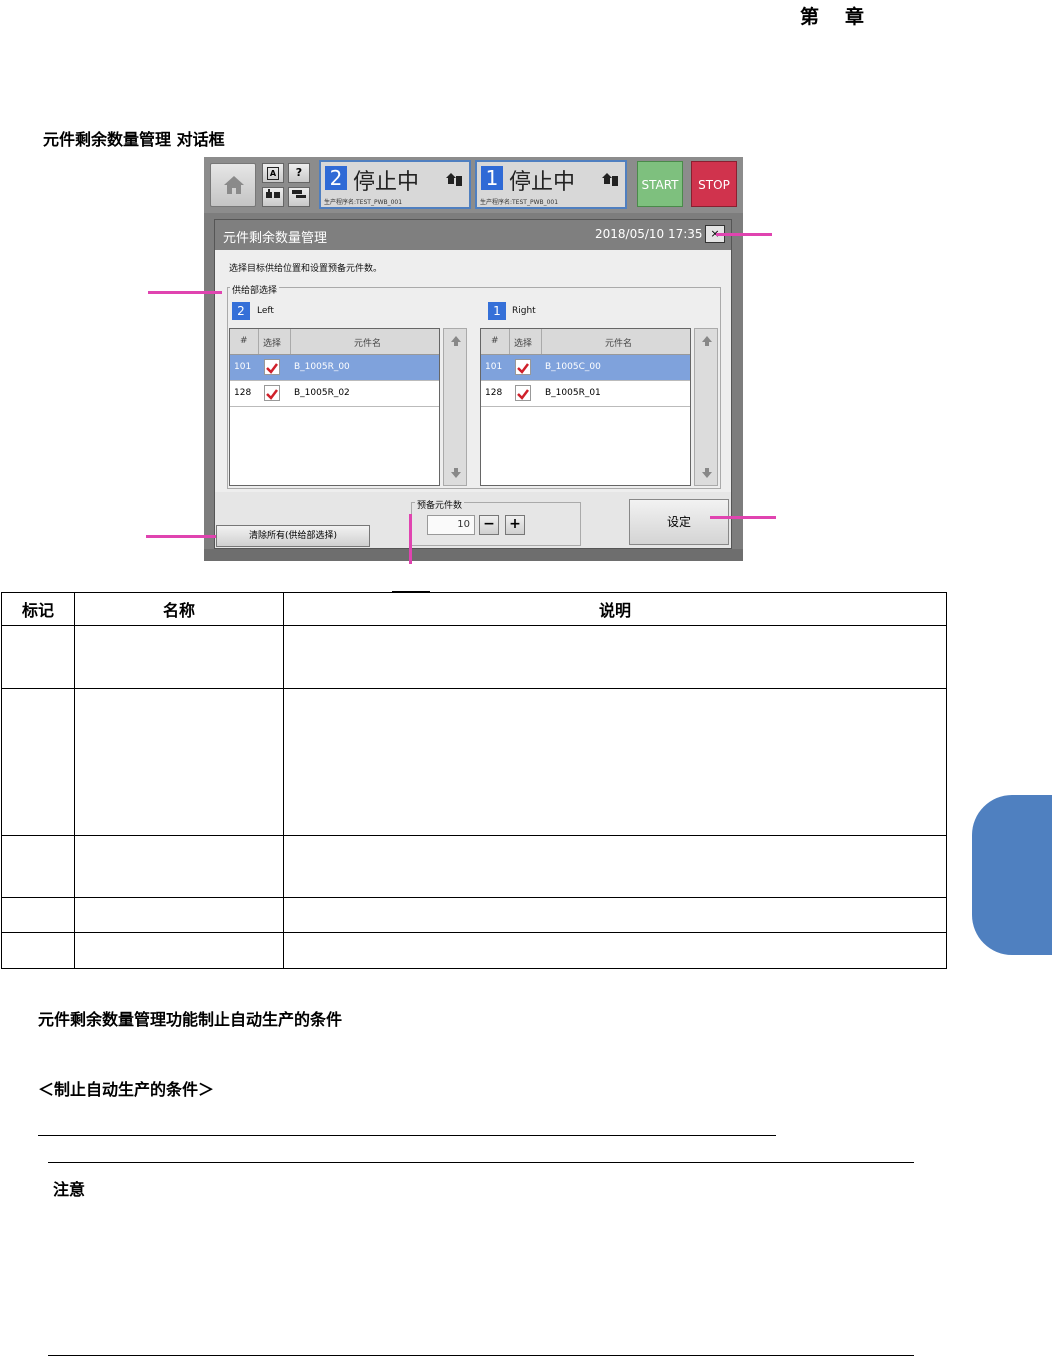 The image size is (1052, 1356). I want to click on status-panel-rear: 2 停止中 生产程序名:TEST_PWB_001, so click(395, 184).